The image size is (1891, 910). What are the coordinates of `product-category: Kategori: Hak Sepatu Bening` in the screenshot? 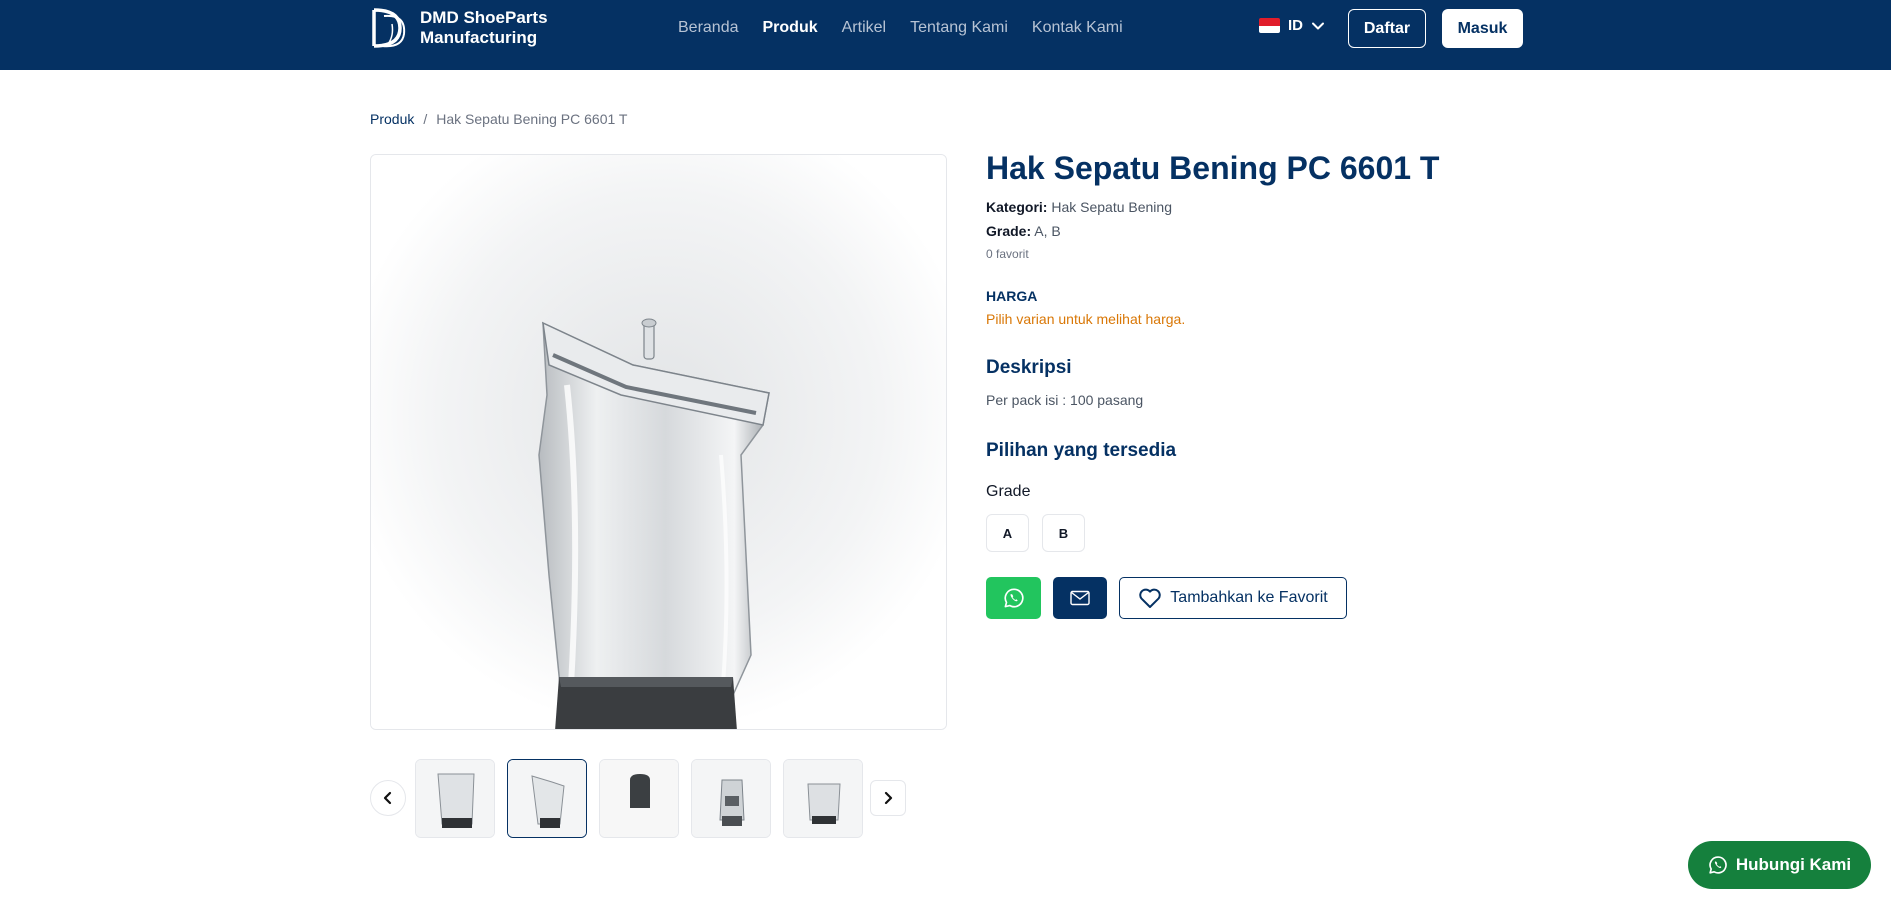 It's located at (1079, 207).